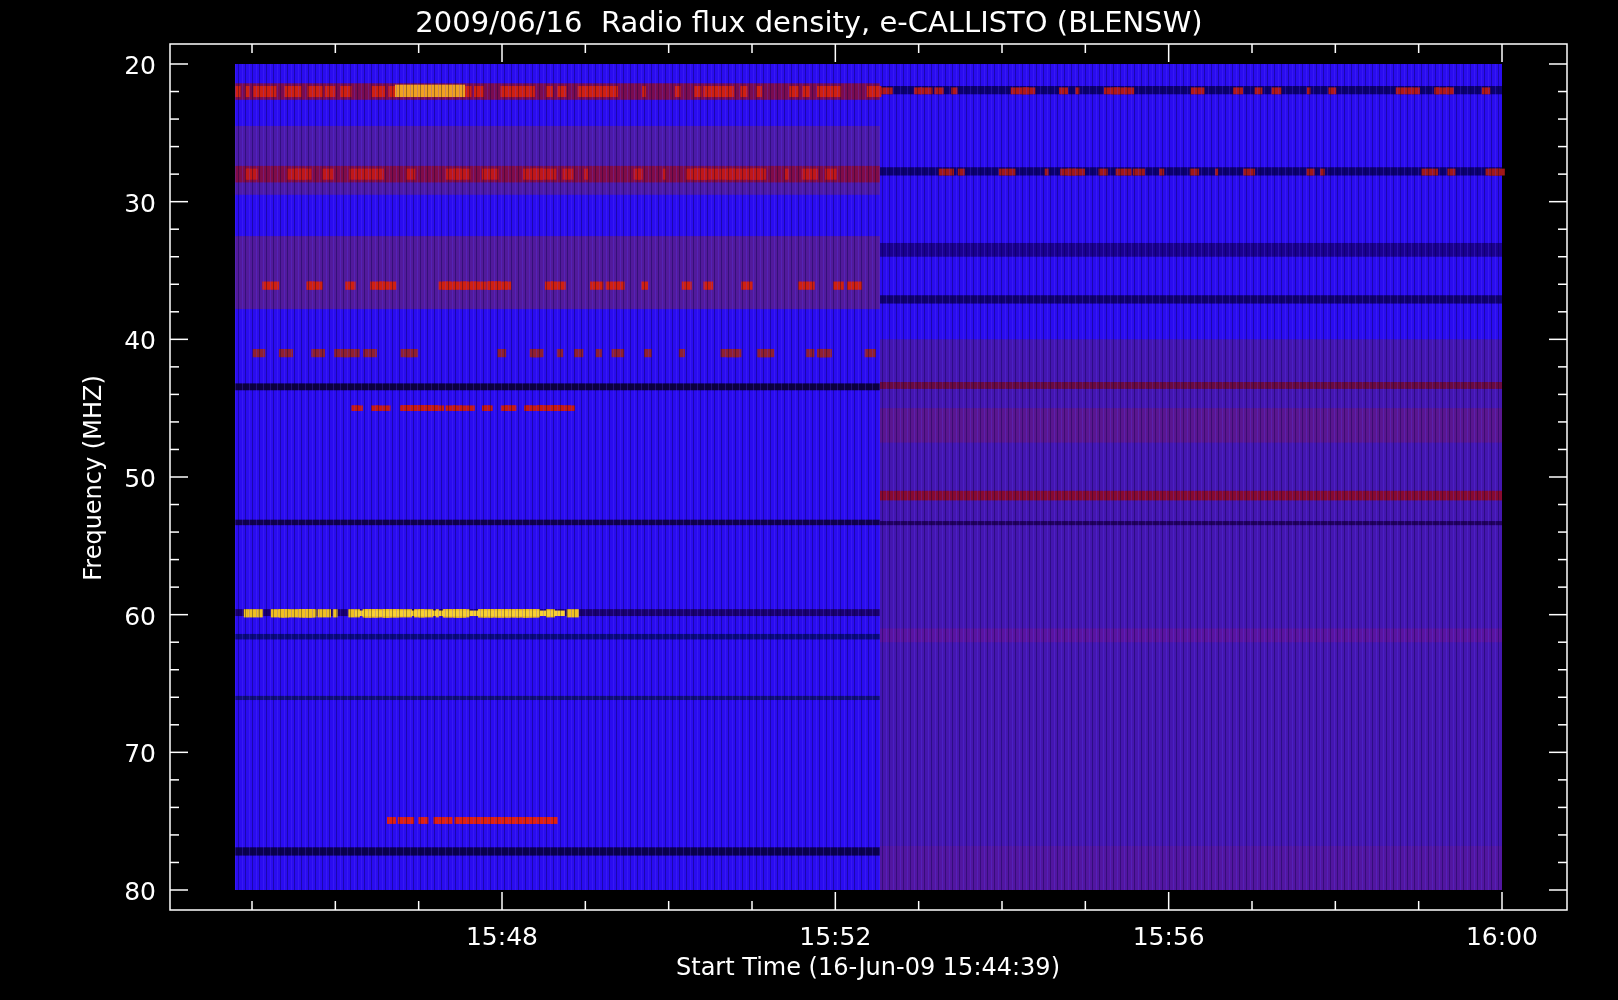 The image size is (1618, 1000). What do you see at coordinates (140, 65) in the screenshot?
I see `y-tick-label: 20` at bounding box center [140, 65].